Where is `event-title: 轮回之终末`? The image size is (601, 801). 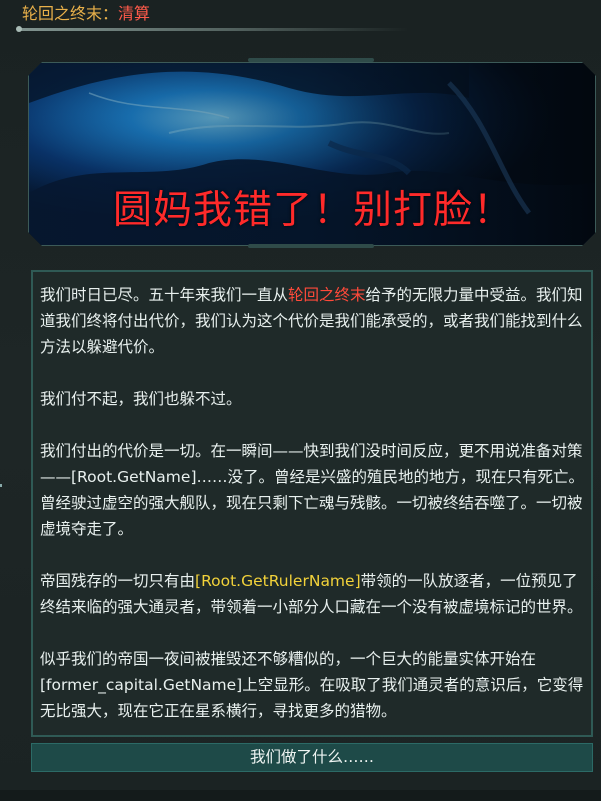 event-title: 轮回之终末 is located at coordinates (62, 13).